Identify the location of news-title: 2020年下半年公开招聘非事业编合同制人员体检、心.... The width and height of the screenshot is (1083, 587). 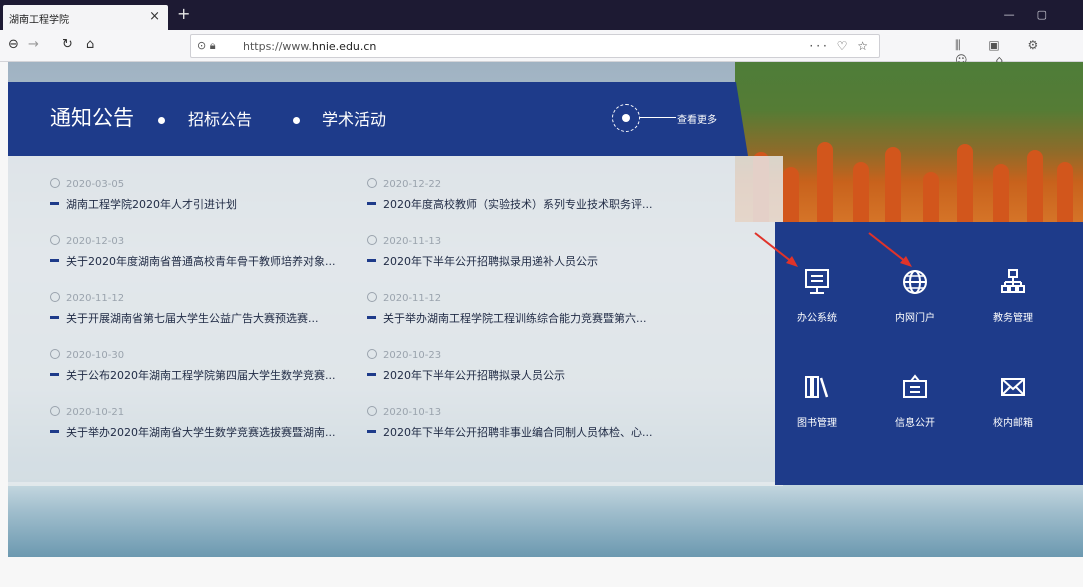
(527, 432).